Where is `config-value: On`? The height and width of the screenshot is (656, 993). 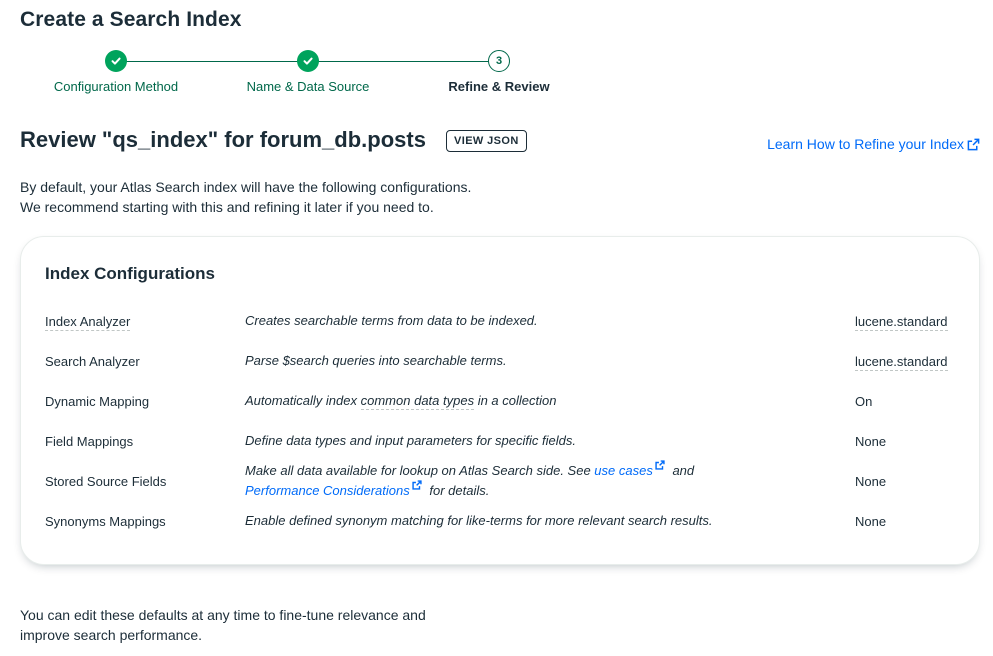
config-value: On is located at coordinates (864, 401).